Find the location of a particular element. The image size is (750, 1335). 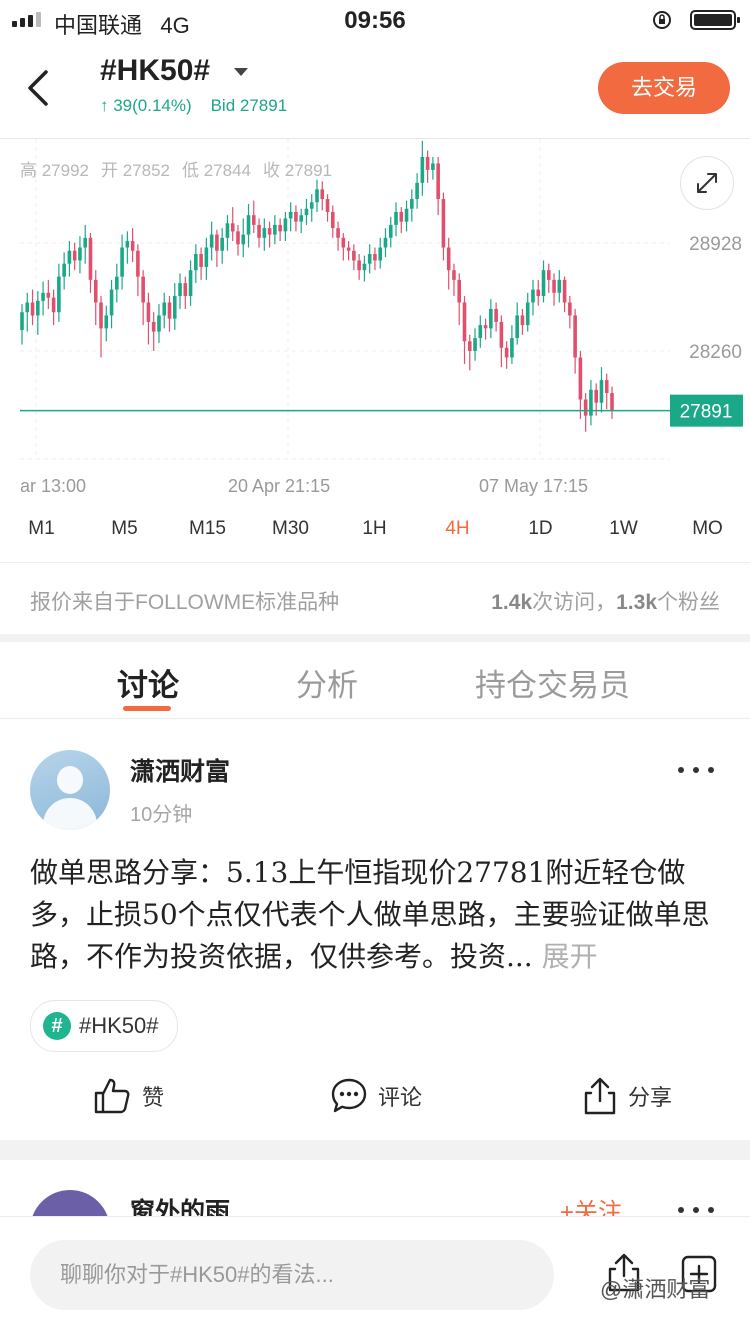

tab-discussion: 讨论 is located at coordinates (148, 682).